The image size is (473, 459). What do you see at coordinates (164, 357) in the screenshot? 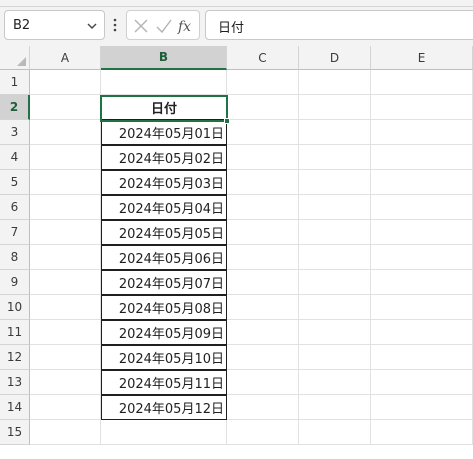
I see `date-cell: 2024年05月10日` at bounding box center [164, 357].